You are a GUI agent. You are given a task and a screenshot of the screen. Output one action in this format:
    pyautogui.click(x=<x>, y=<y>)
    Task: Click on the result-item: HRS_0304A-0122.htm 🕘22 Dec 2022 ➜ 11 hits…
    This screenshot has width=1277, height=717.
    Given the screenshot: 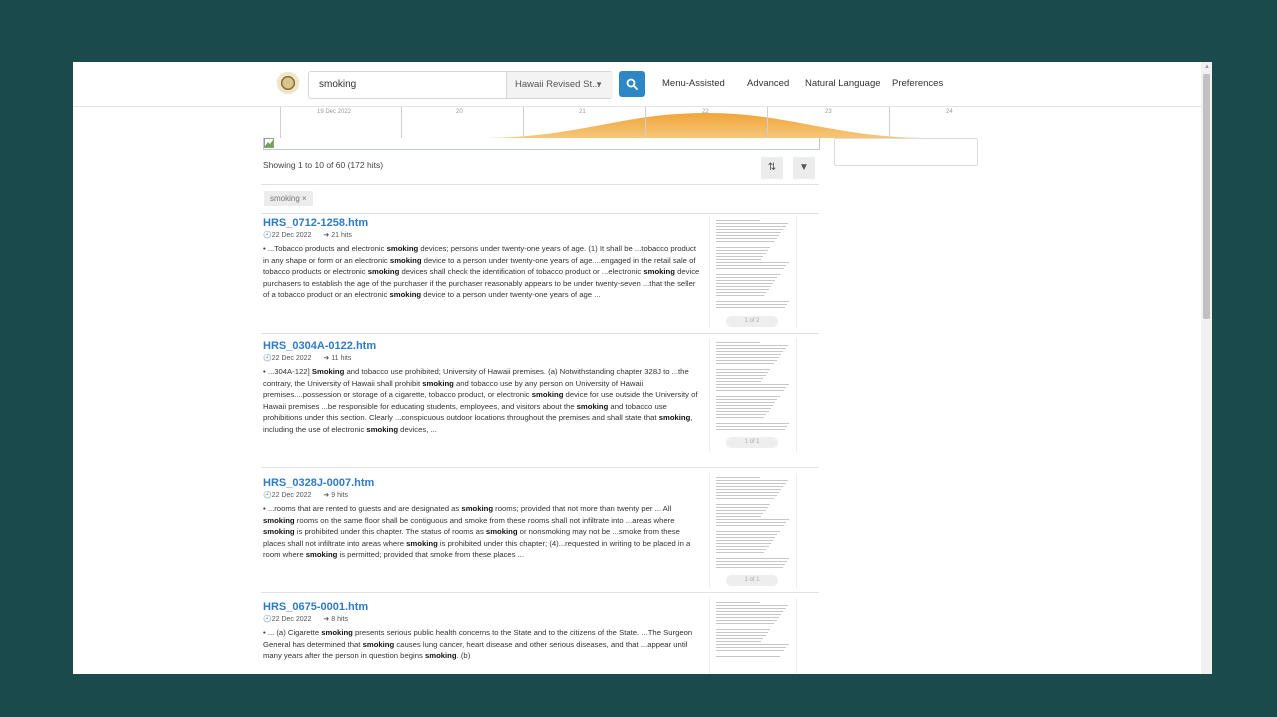 What is the action you would take?
    pyautogui.click(x=483, y=388)
    